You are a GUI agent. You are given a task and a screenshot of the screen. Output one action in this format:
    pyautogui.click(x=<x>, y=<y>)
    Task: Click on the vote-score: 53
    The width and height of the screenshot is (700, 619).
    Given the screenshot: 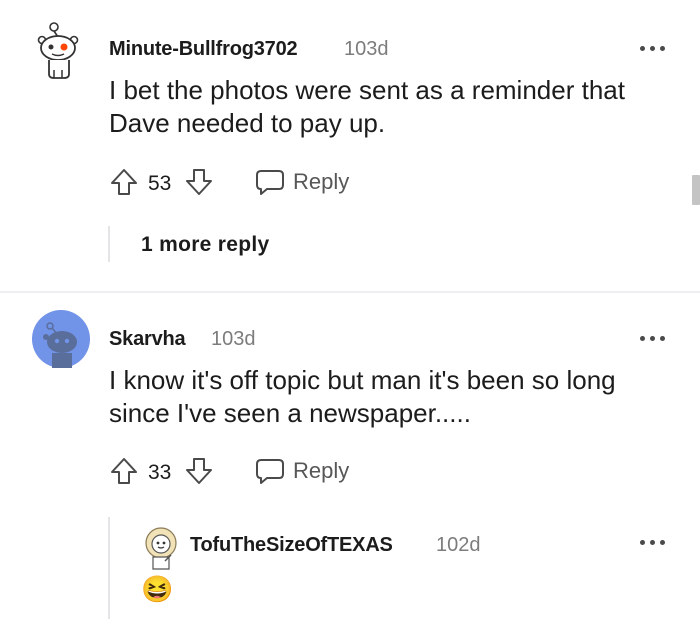 What is the action you would take?
    pyautogui.click(x=160, y=183)
    